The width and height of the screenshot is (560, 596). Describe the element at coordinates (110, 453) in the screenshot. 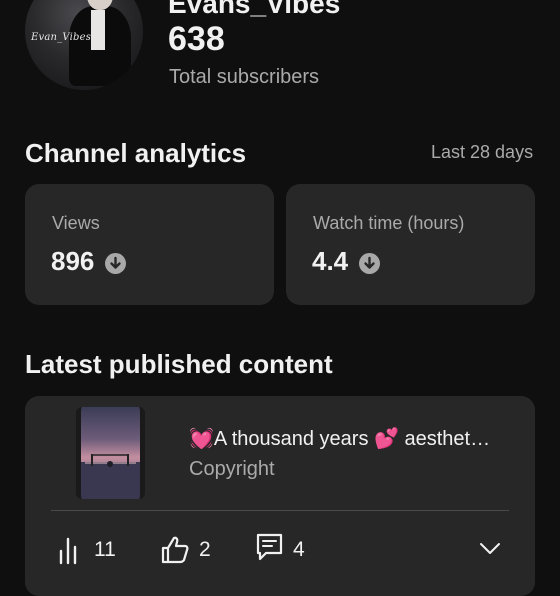

I see `video-thumbnail` at that location.